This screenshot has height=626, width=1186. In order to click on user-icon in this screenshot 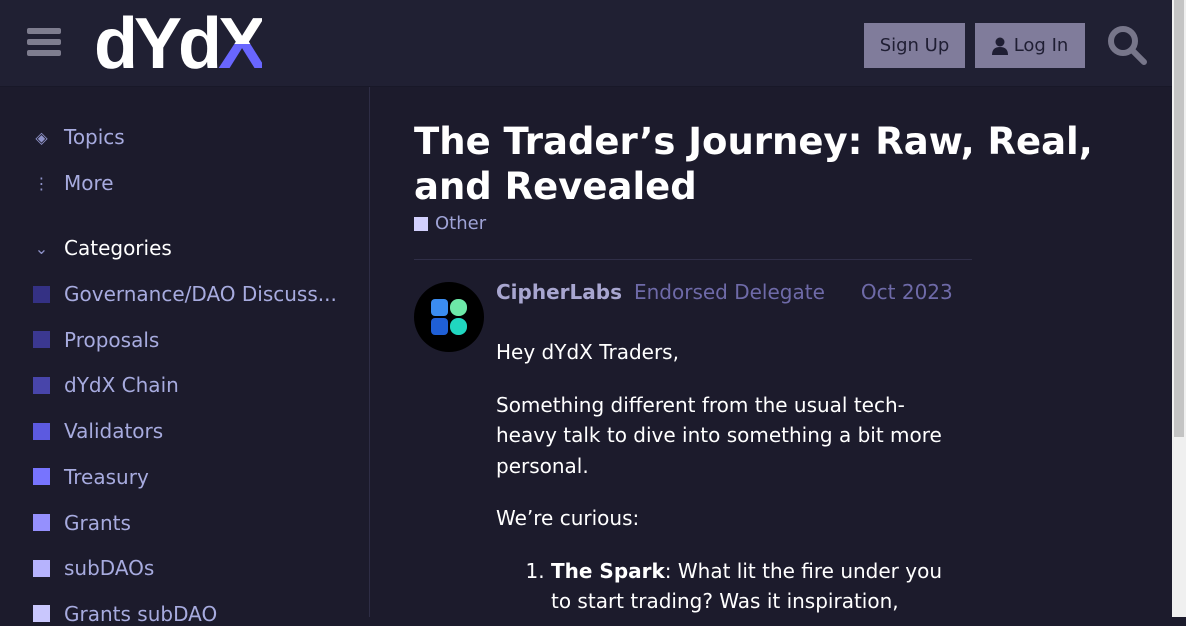, I will do `click(999, 46)`.